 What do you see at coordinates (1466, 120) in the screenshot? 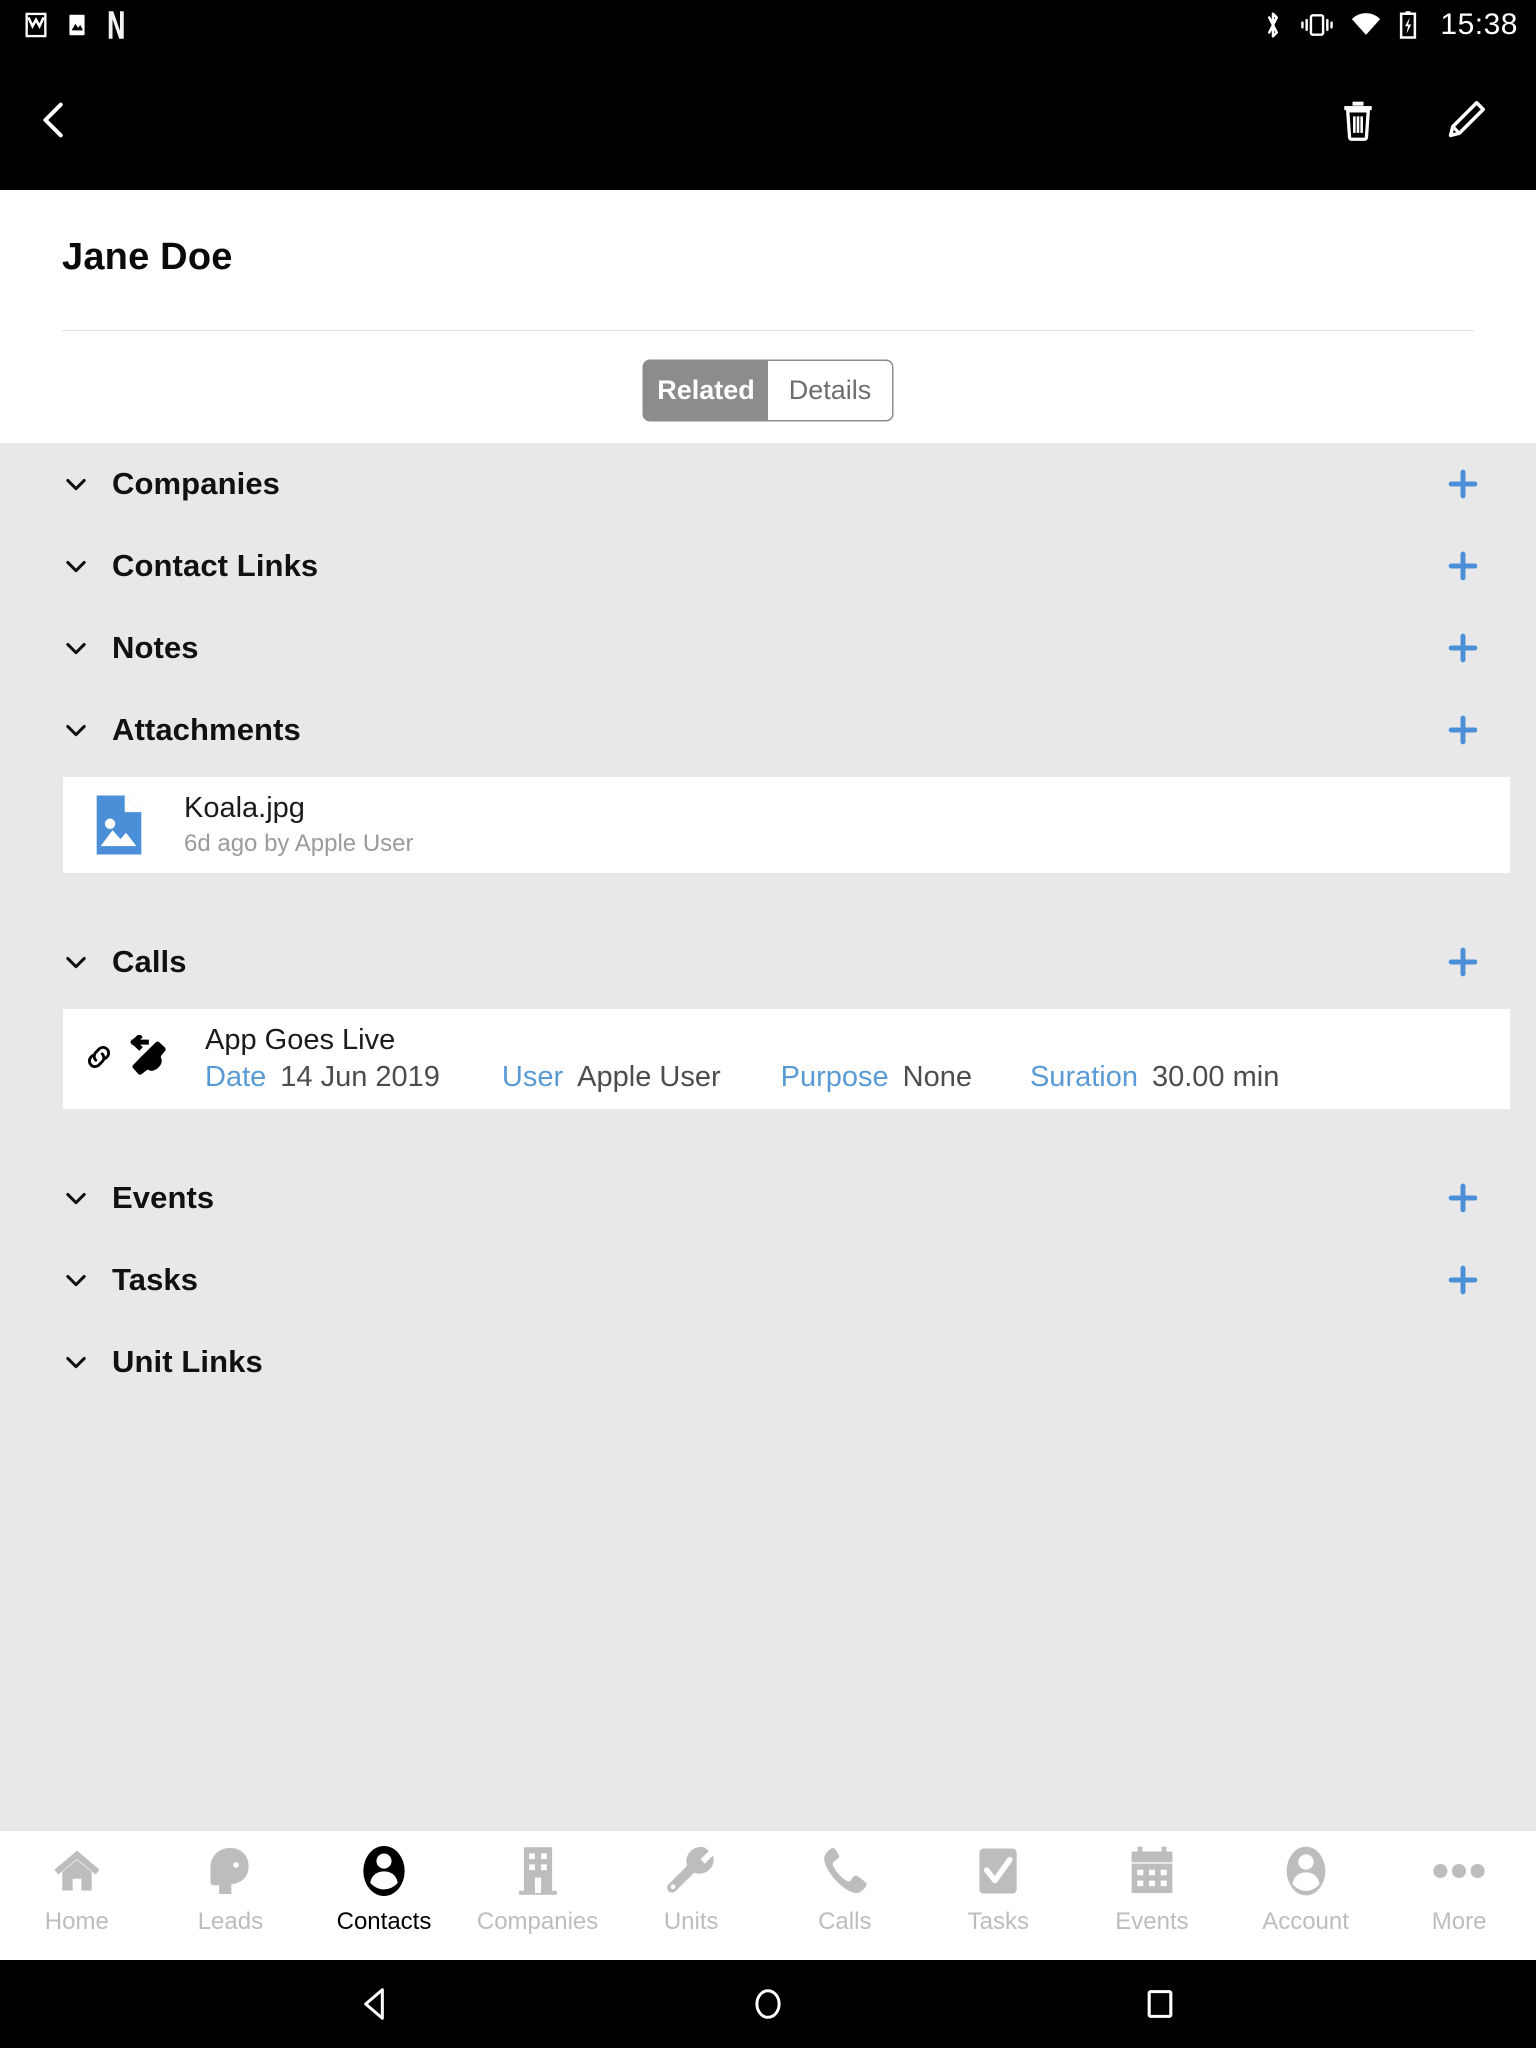
I see `edit-icon` at bounding box center [1466, 120].